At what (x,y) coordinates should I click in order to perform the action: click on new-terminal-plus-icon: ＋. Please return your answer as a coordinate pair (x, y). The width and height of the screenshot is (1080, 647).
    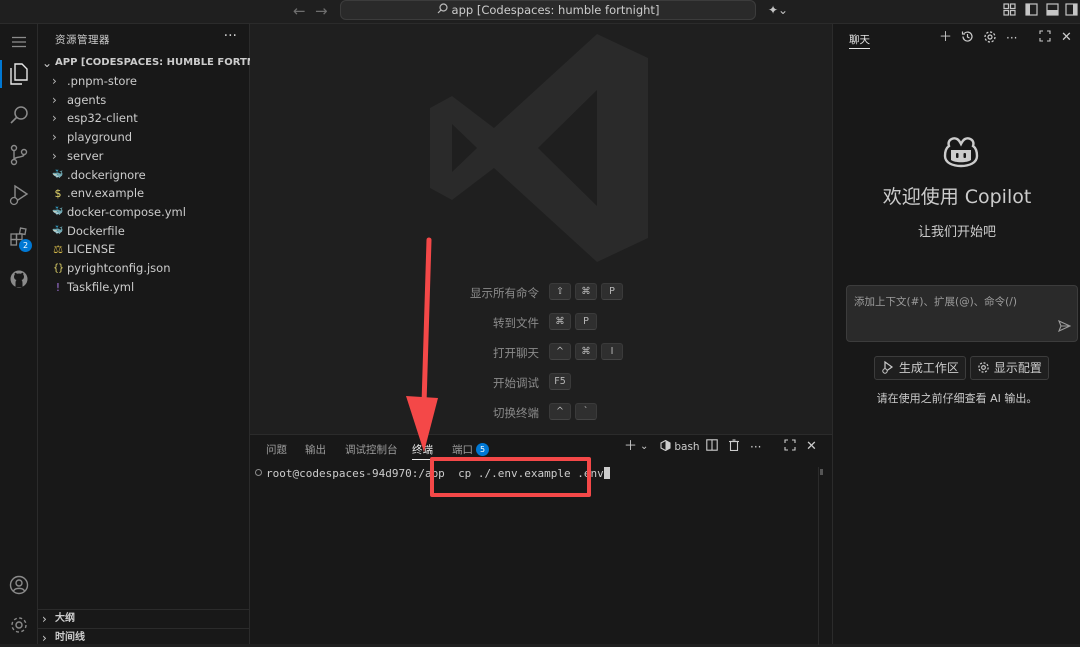
    Looking at the image, I should click on (630, 447).